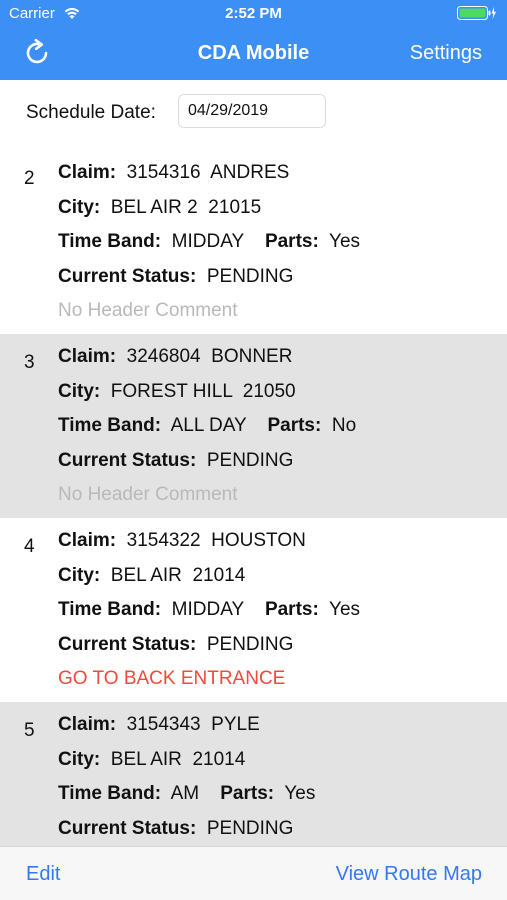  What do you see at coordinates (29, 362) in the screenshot?
I see `row-number: 3` at bounding box center [29, 362].